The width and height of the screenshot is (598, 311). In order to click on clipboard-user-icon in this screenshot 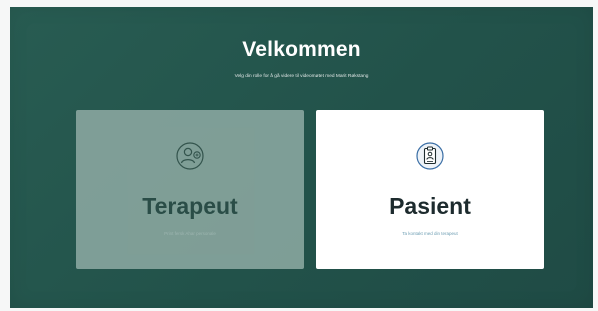, I will do `click(430, 156)`.